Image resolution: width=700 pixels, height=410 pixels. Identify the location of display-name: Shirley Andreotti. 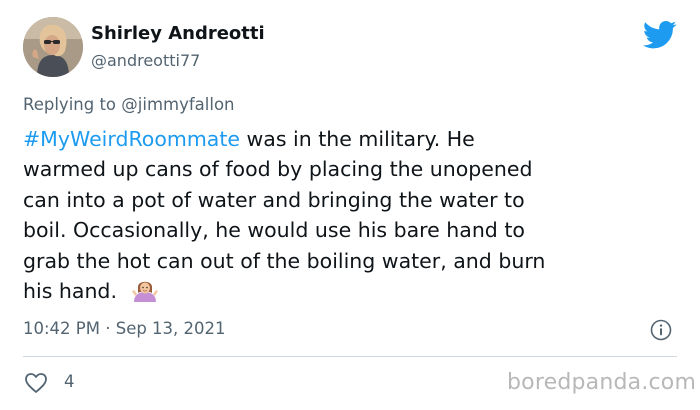
(178, 33).